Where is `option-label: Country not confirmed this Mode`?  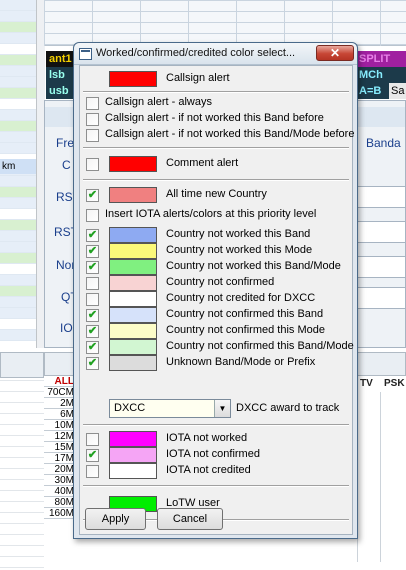
option-label: Country not confirmed this Mode is located at coordinates (245, 330).